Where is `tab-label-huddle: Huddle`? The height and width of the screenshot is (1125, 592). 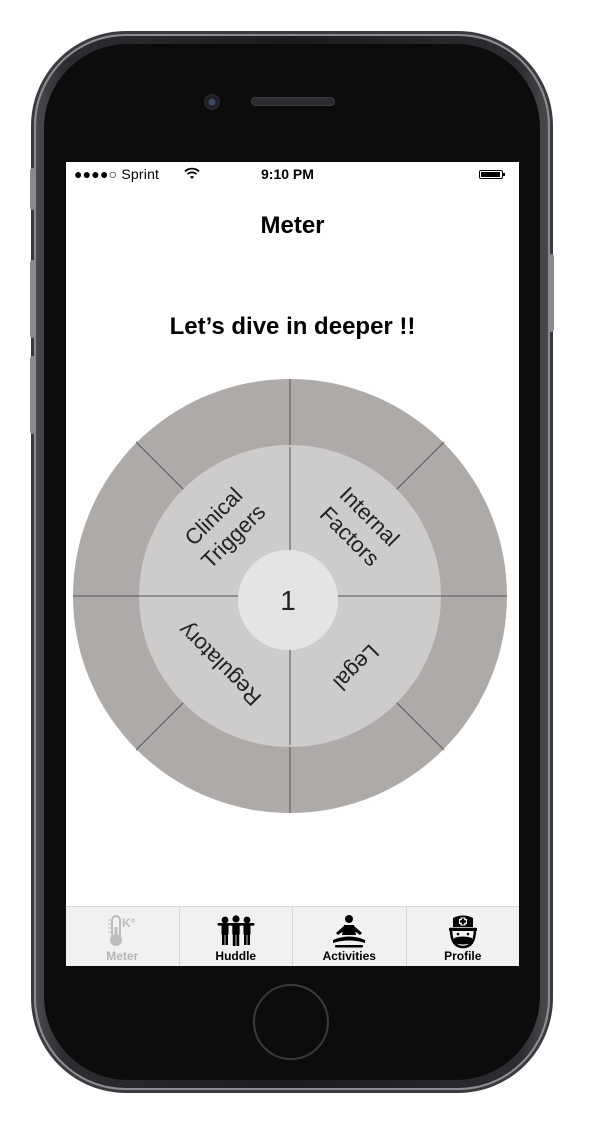
tab-label-huddle: Huddle is located at coordinates (236, 956).